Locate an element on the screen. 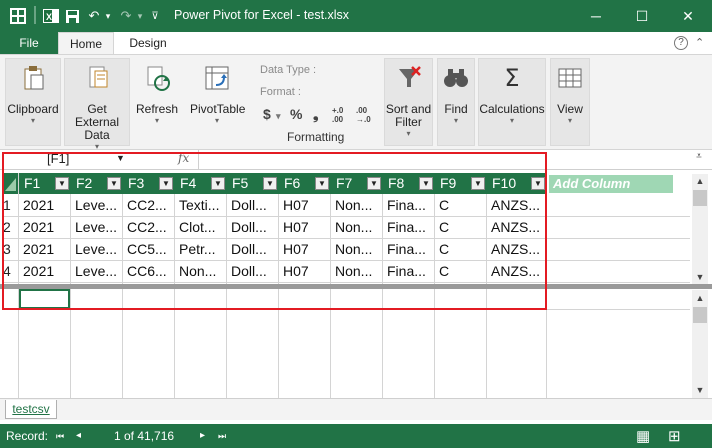 The image size is (712, 448). minimize-button: ─ is located at coordinates (596, 16).